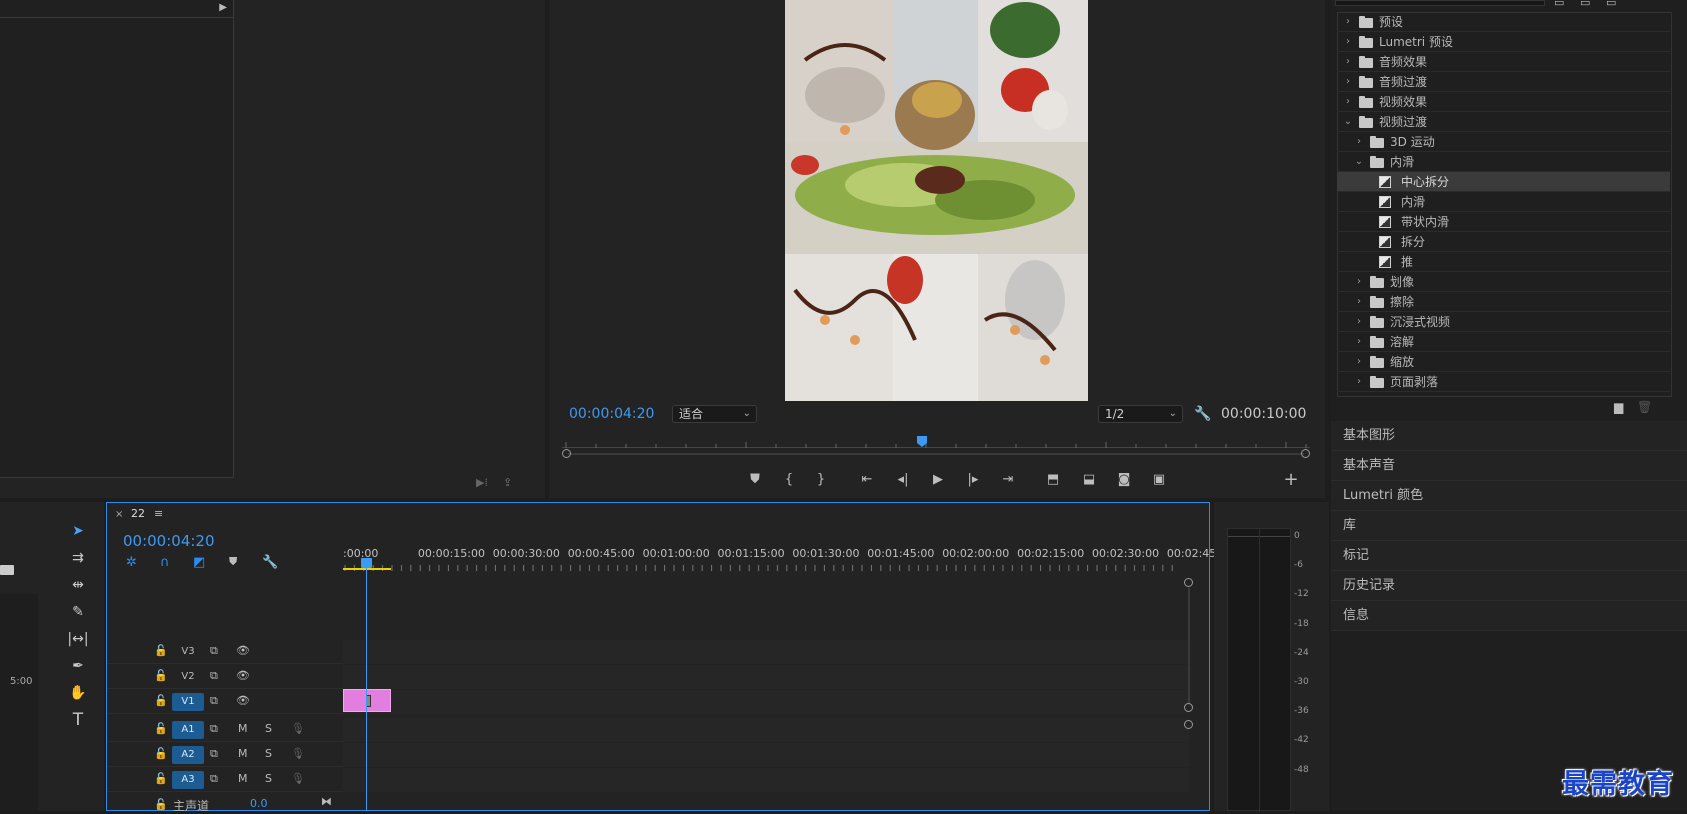  Describe the element at coordinates (1188, 582) in the screenshot. I see `vscroll-top-handle` at that location.